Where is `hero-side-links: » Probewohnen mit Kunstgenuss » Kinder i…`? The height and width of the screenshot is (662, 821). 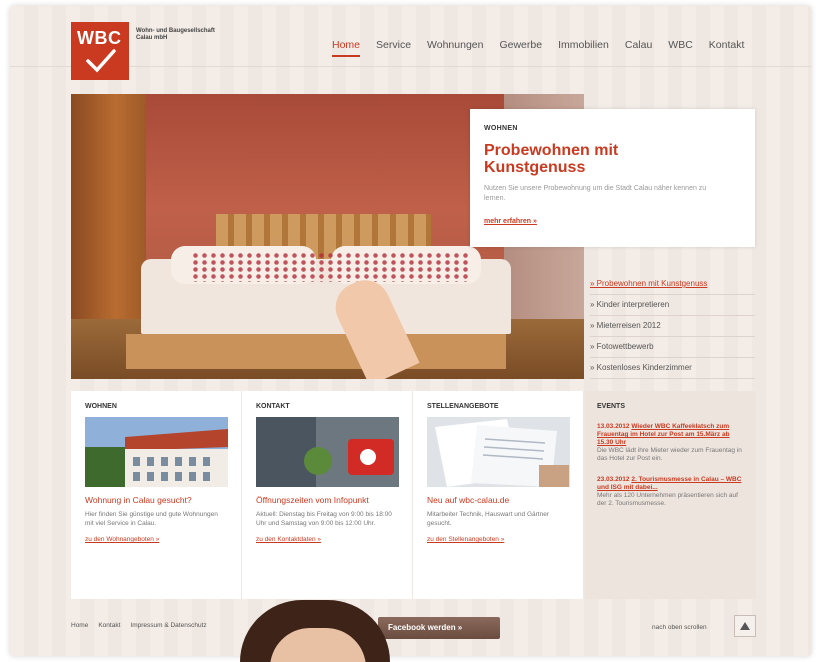 hero-side-links: » Probewohnen mit Kunstgenuss » Kinder i… is located at coordinates (672, 326).